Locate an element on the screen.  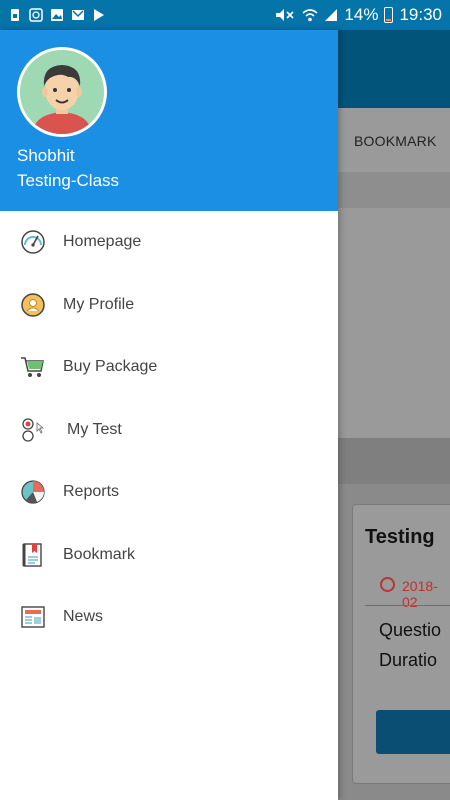
speedometer-icon is located at coordinates (33, 242).